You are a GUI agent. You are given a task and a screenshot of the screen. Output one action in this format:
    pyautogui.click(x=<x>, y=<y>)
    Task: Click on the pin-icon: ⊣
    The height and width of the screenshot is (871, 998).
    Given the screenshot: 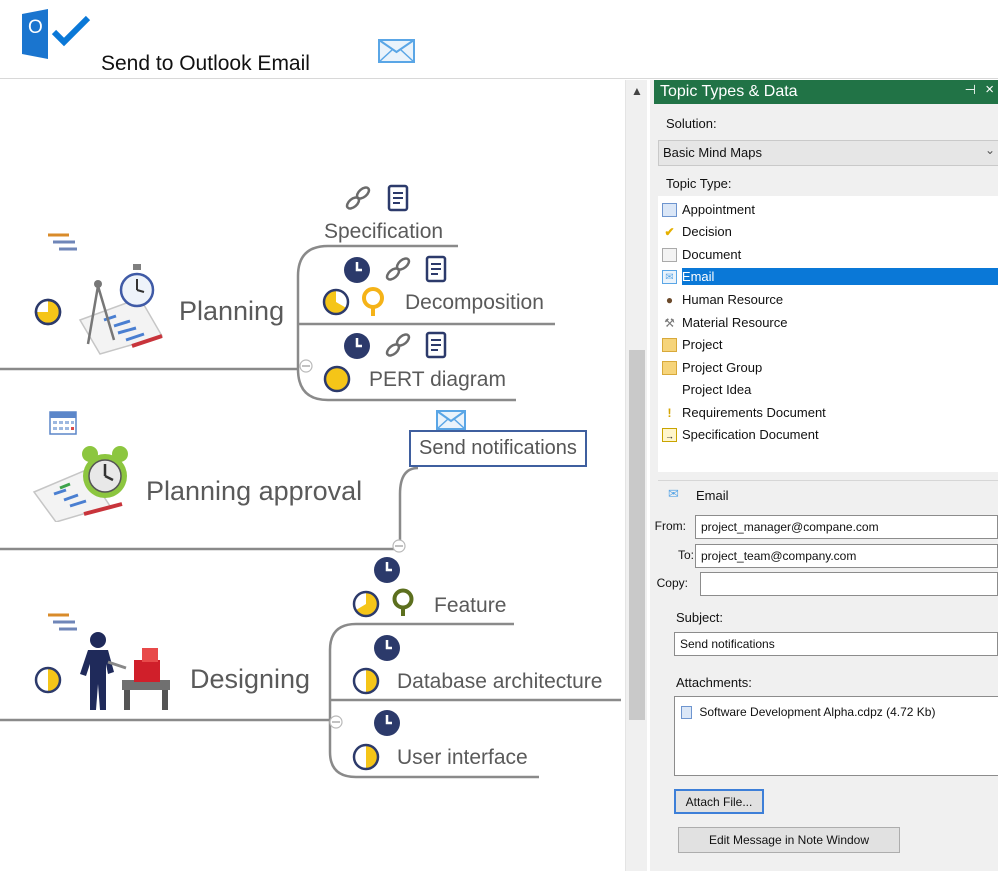 What is the action you would take?
    pyautogui.click(x=970, y=90)
    